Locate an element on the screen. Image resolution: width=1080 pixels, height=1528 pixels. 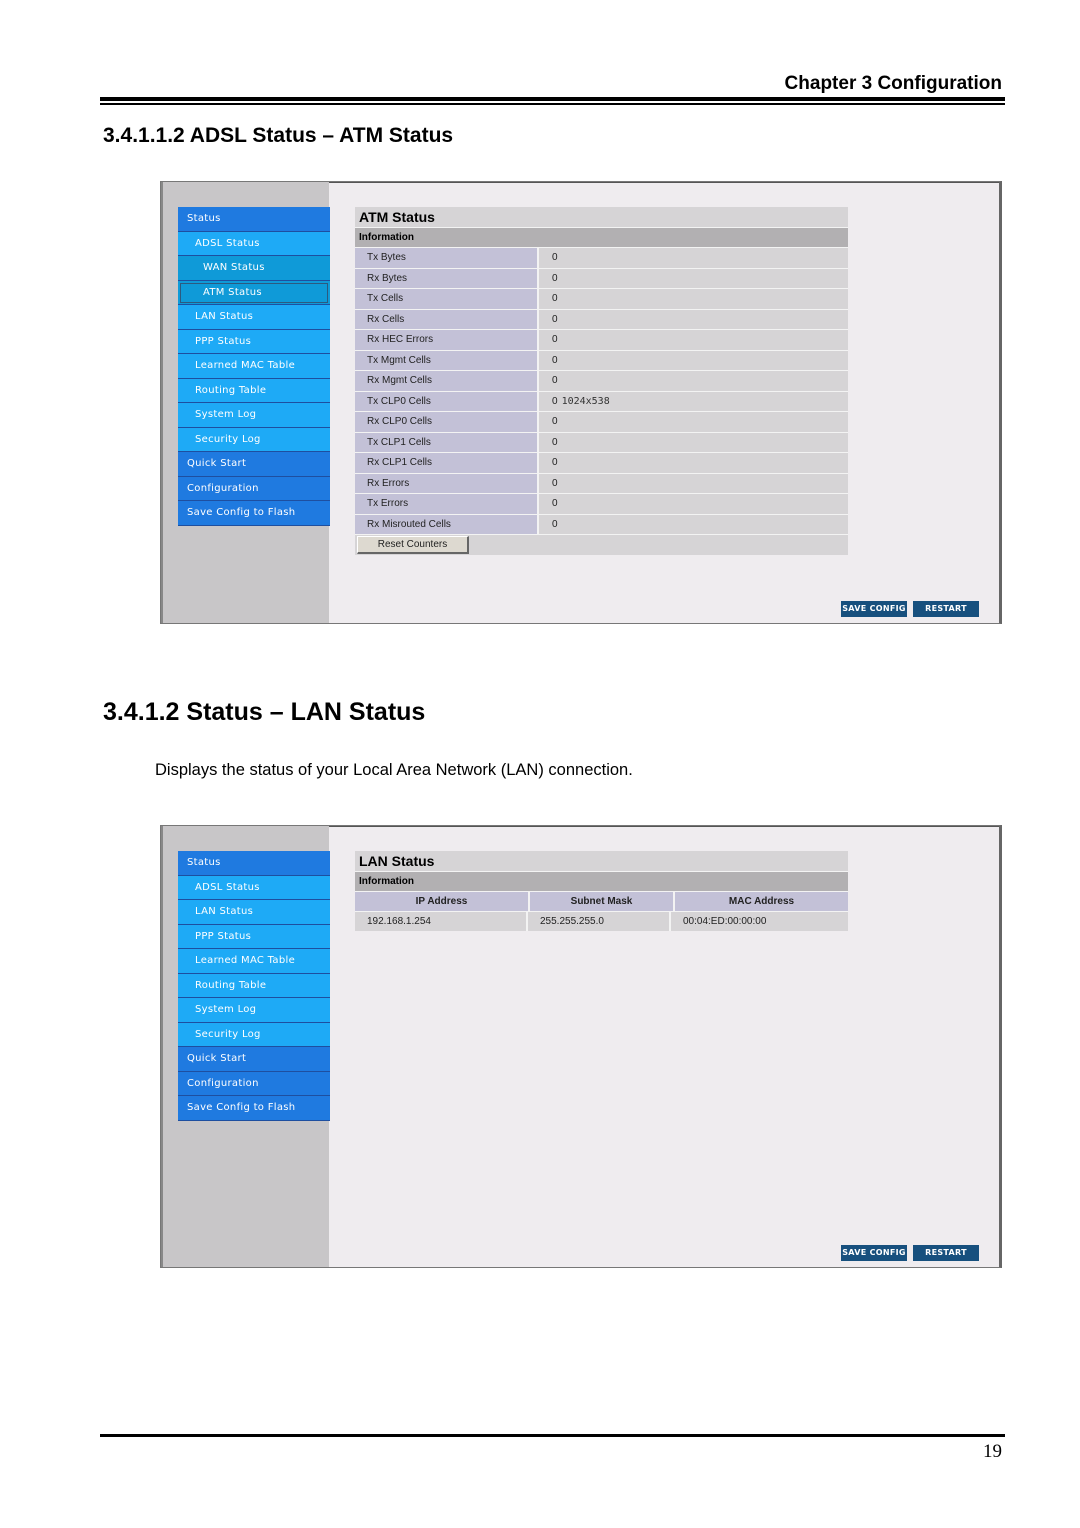
stat-label: Rx Mgmt Cells is located at coordinates (447, 381).